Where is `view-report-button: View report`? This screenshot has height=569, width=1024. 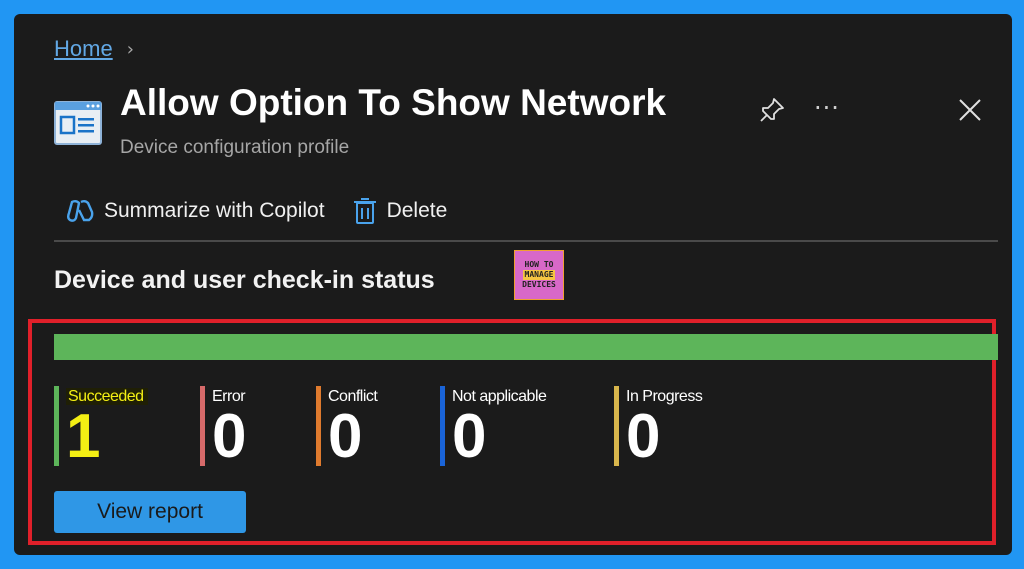 view-report-button: View report is located at coordinates (150, 512).